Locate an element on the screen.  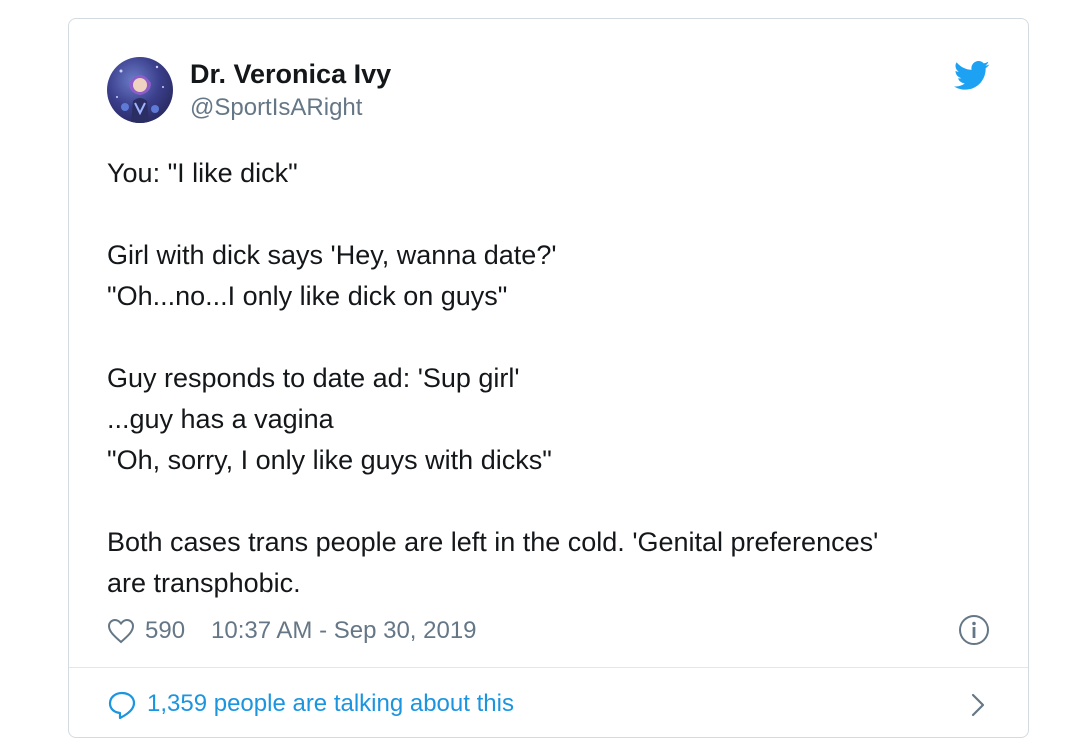
twitter-bird-icon is located at coordinates (972, 76).